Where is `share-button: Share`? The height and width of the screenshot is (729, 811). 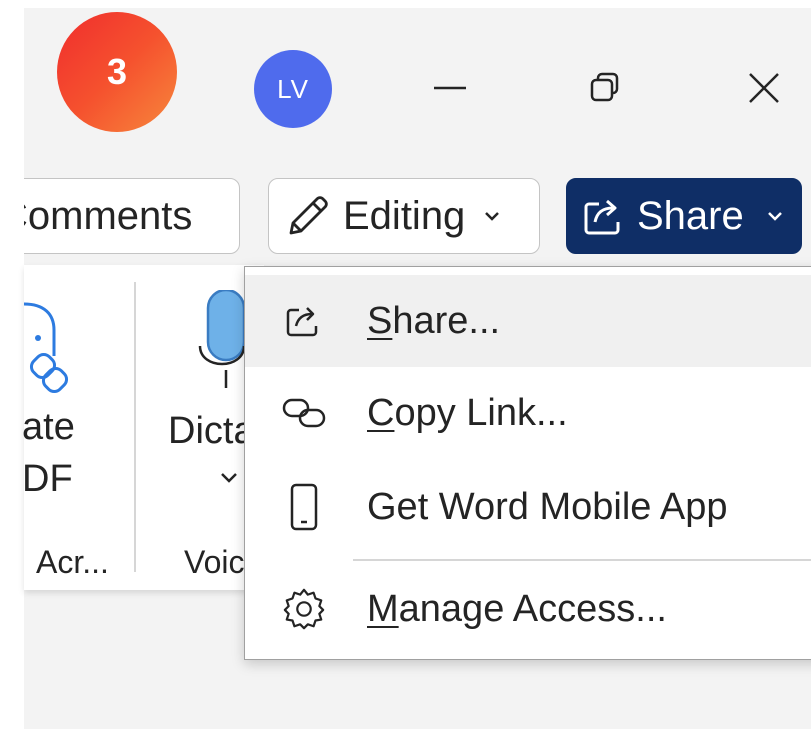
share-button: Share is located at coordinates (684, 216).